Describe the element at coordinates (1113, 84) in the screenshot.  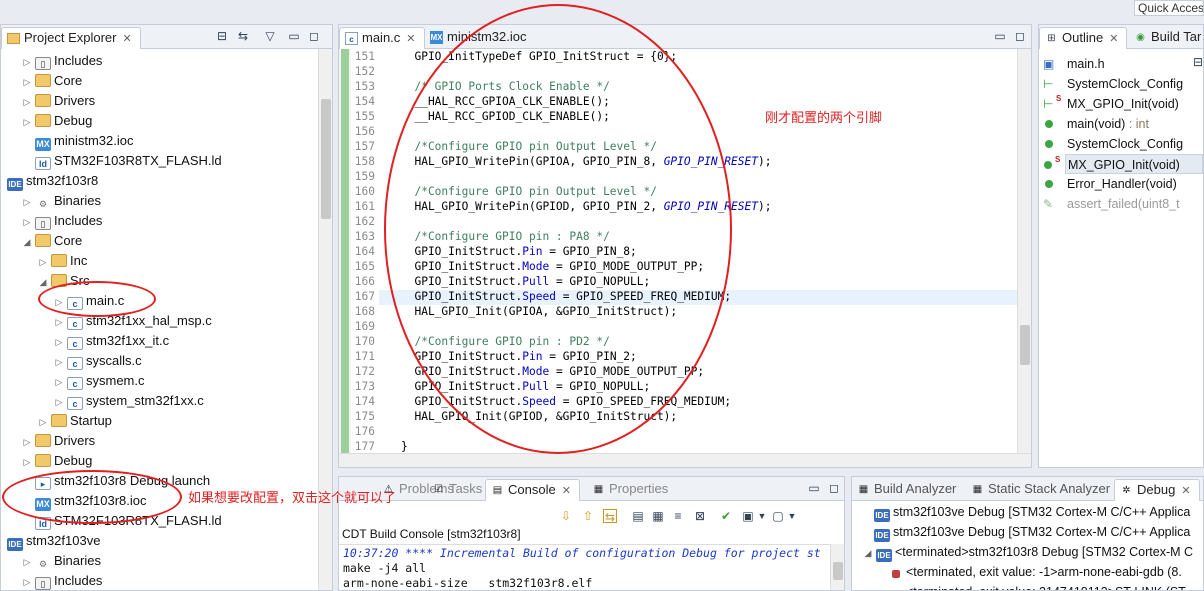
I see `outline-item: ⊢ SystemClock_Config` at that location.